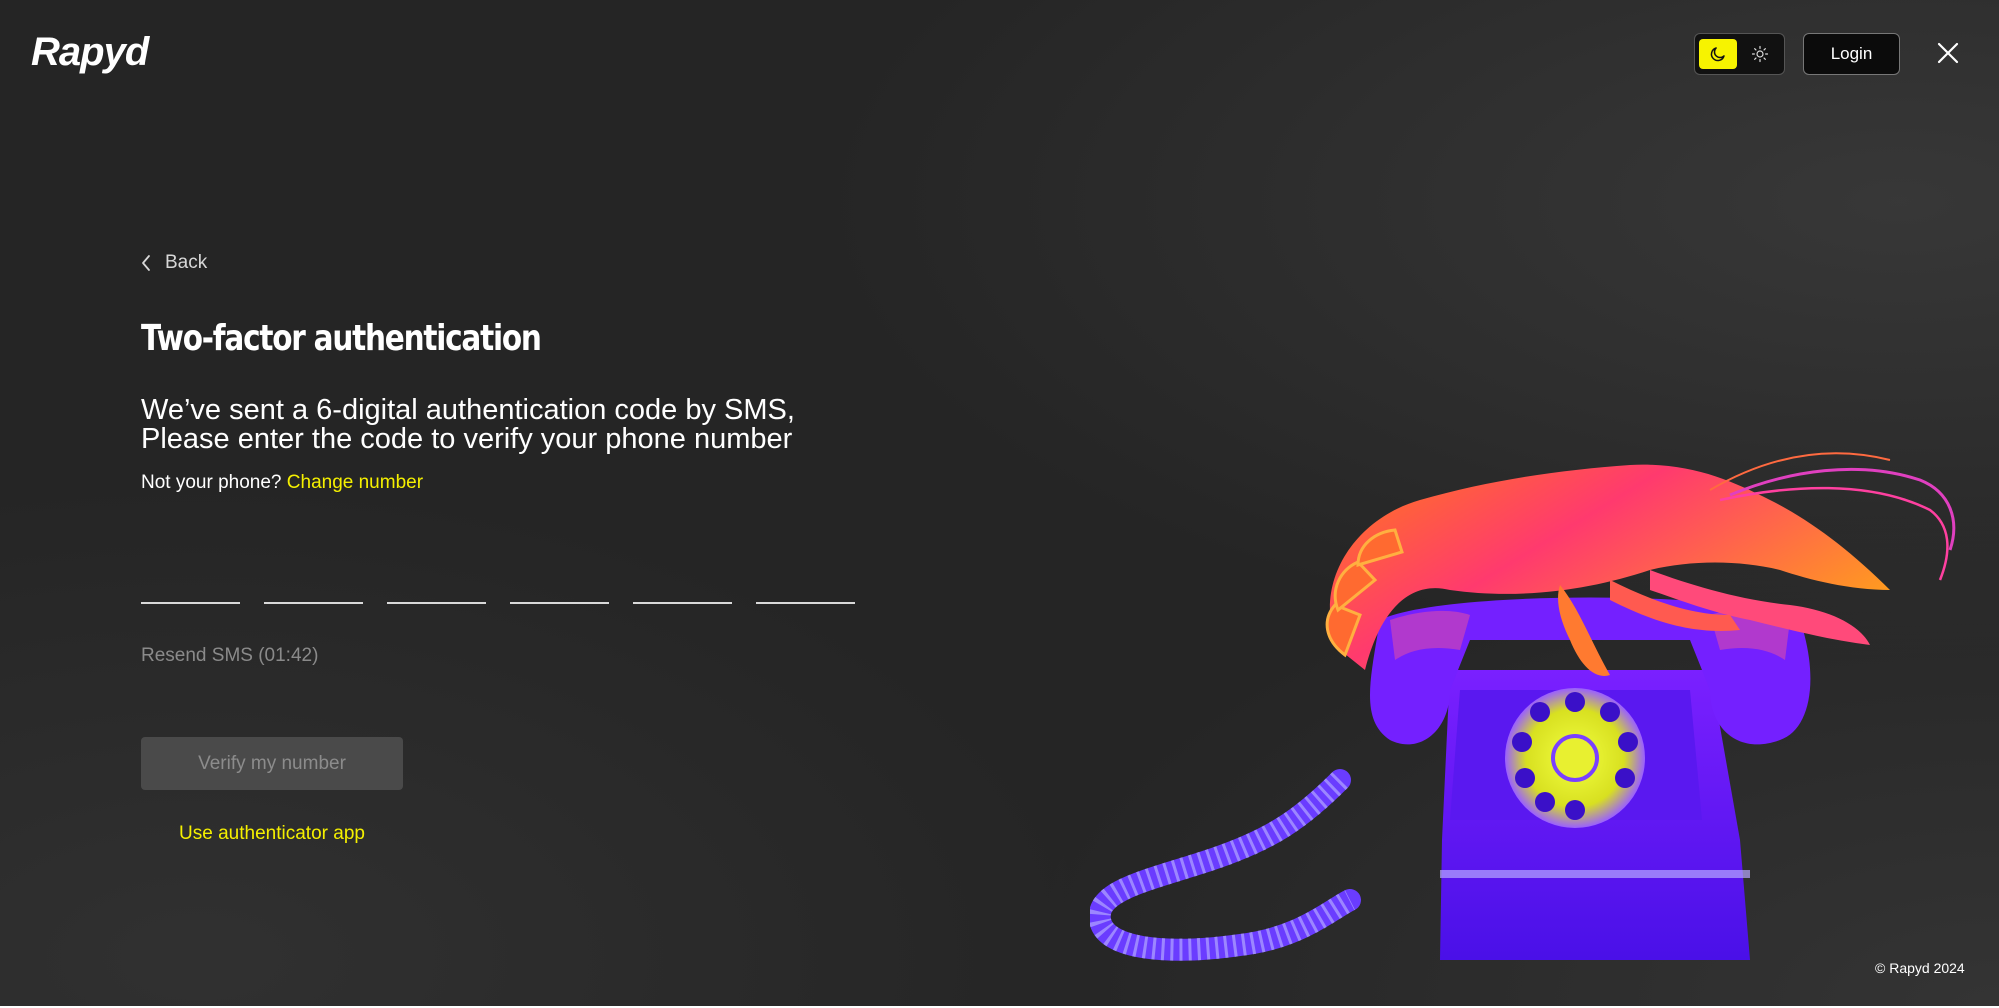 This screenshot has height=1008, width=1999. I want to click on not-your-phone-text: Not your phone?, so click(211, 482).